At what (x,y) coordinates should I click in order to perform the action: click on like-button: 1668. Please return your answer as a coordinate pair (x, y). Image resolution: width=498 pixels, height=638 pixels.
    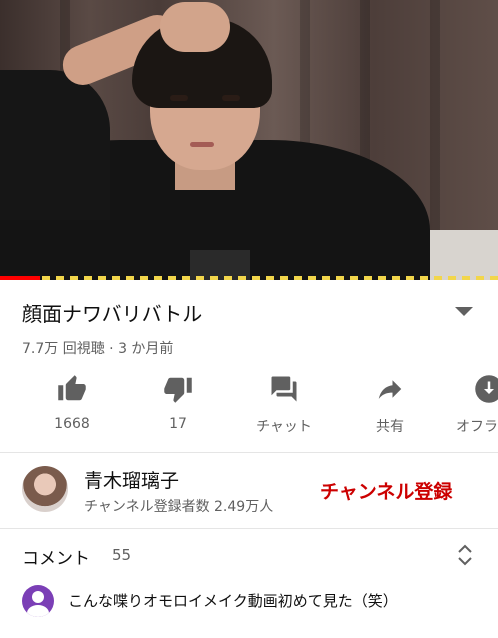
    Looking at the image, I should click on (72, 402).